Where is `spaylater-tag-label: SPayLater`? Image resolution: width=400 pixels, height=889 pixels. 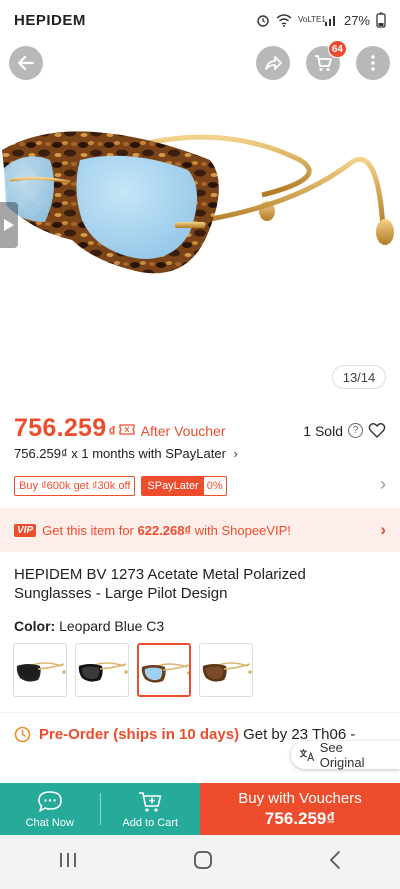 spaylater-tag-label: SPayLater is located at coordinates (173, 486).